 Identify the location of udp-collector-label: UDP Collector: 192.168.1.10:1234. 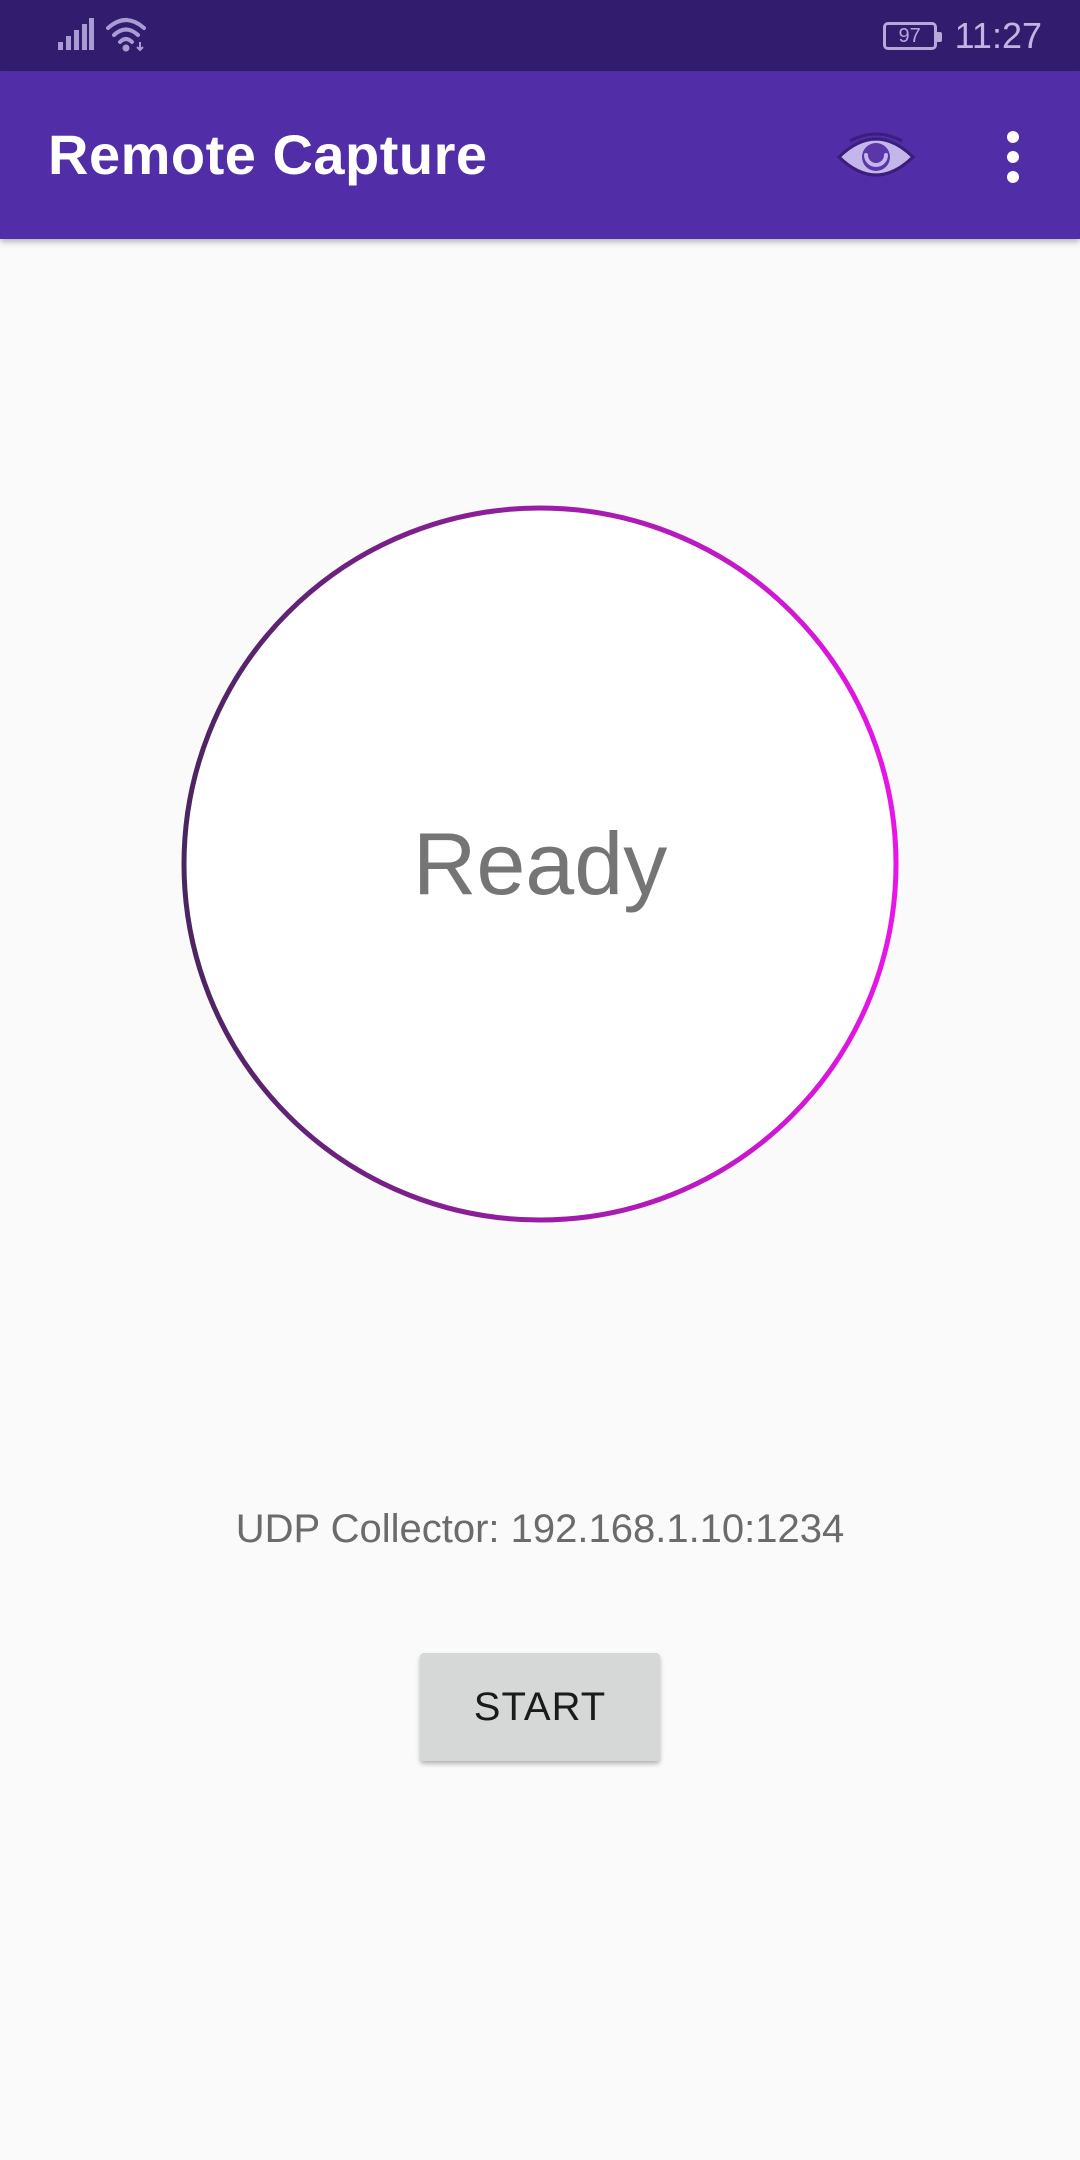
(540, 1529).